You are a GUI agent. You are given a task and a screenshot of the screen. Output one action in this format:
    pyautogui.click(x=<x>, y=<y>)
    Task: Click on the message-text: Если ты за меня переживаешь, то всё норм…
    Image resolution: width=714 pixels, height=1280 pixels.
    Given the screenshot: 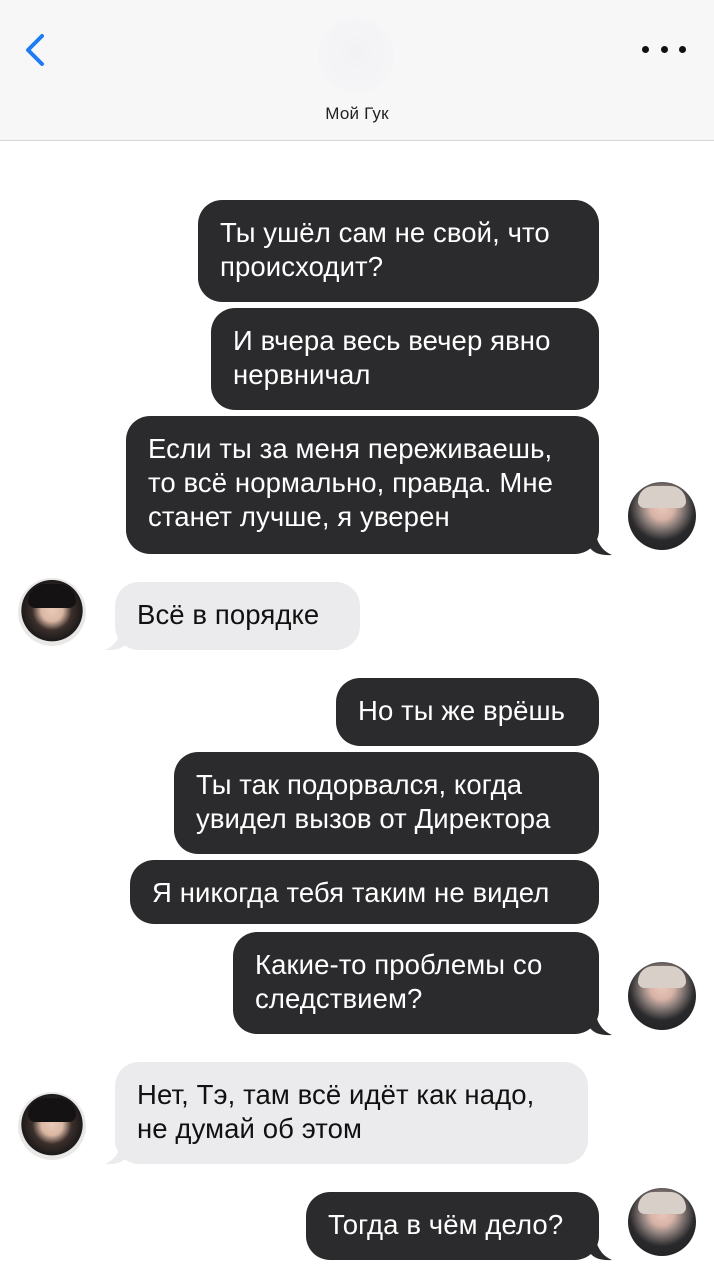 What is the action you would take?
    pyautogui.click(x=351, y=482)
    